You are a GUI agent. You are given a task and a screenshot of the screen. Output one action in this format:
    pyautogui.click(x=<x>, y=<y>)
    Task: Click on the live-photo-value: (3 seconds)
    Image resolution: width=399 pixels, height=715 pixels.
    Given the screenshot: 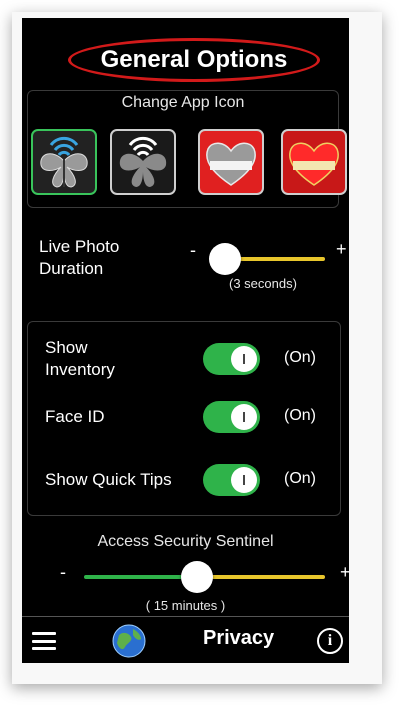 What is the action you would take?
    pyautogui.click(x=263, y=283)
    